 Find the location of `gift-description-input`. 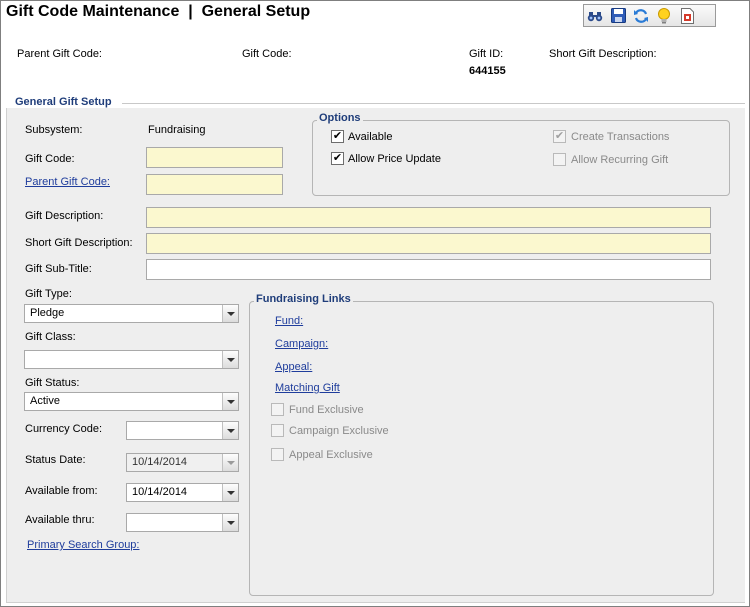

gift-description-input is located at coordinates (428, 217).